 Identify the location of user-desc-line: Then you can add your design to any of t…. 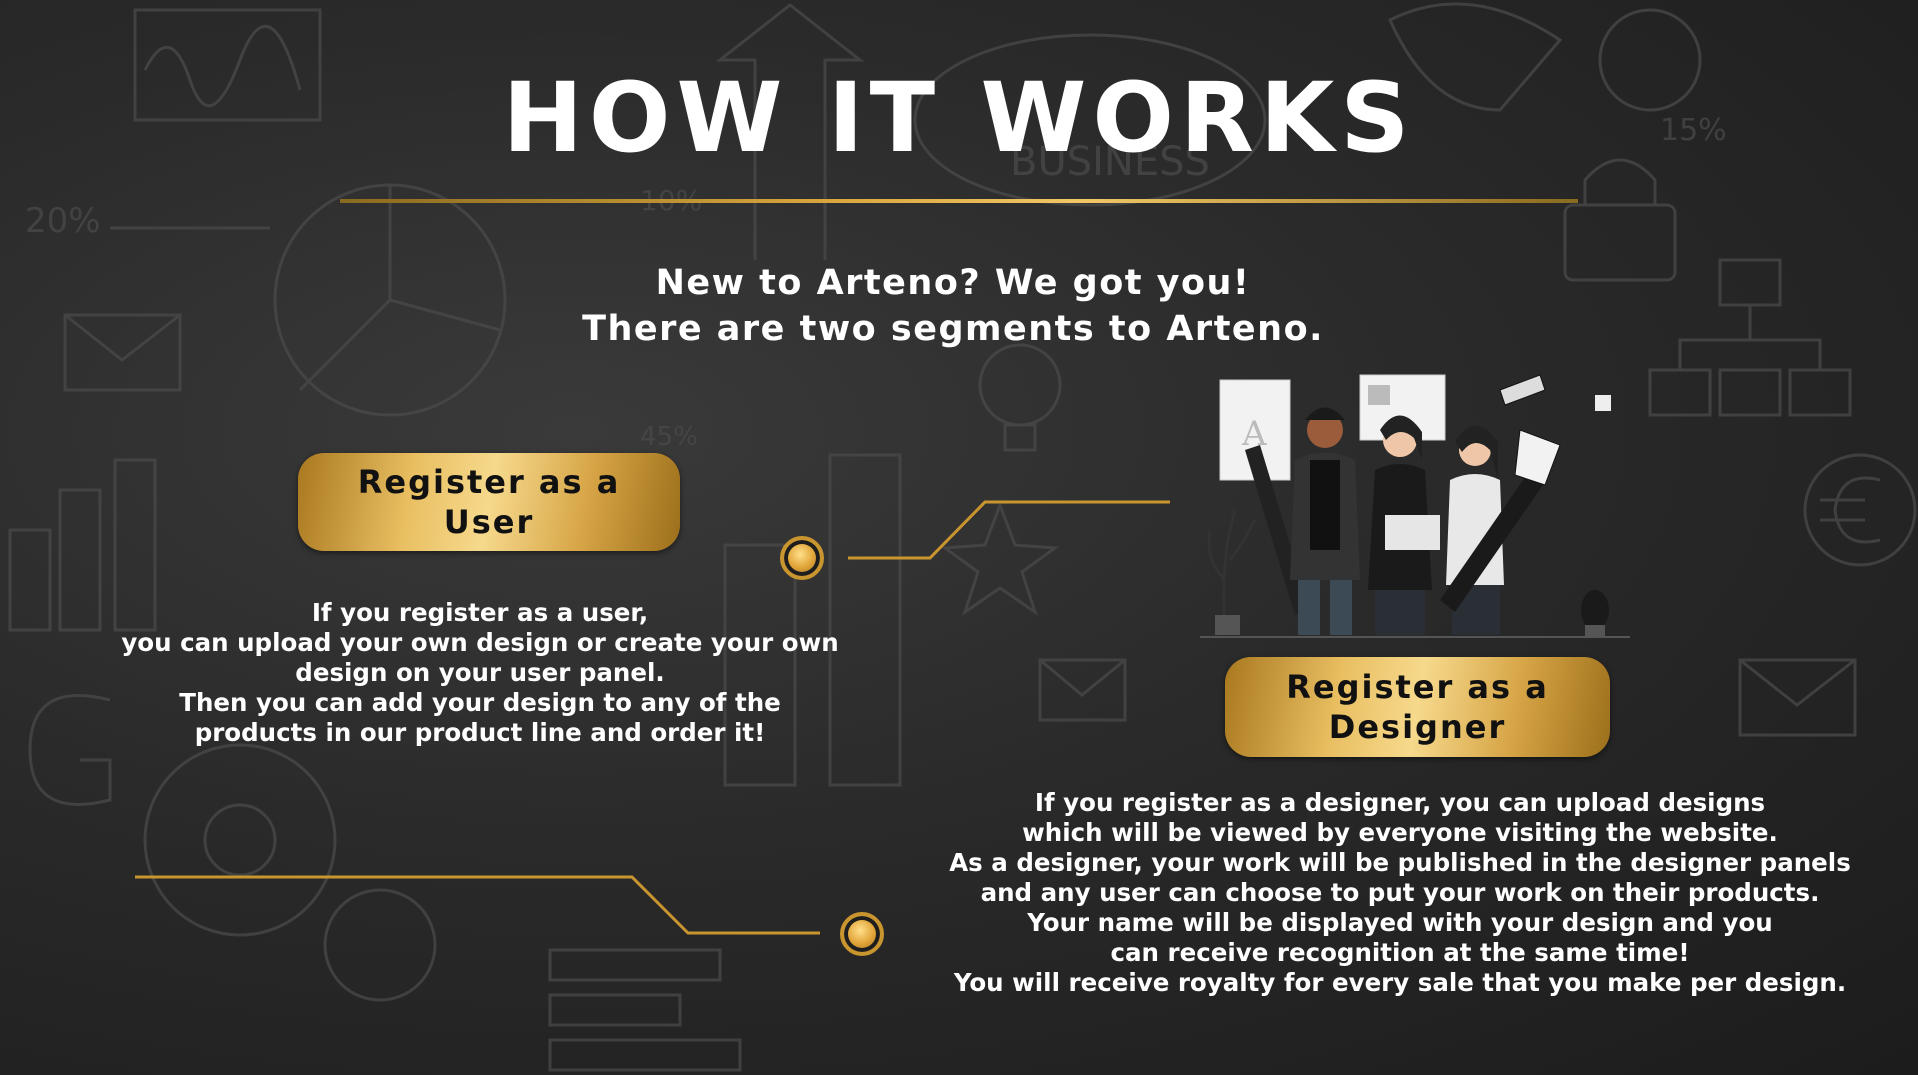
(480, 702).